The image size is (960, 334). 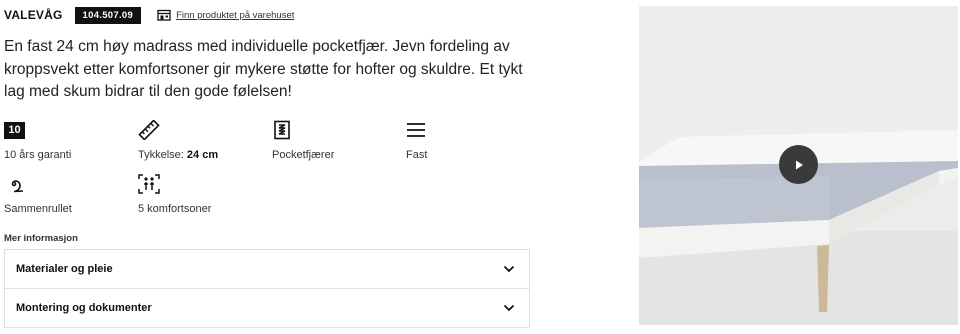 I want to click on play-button, so click(x=798, y=164).